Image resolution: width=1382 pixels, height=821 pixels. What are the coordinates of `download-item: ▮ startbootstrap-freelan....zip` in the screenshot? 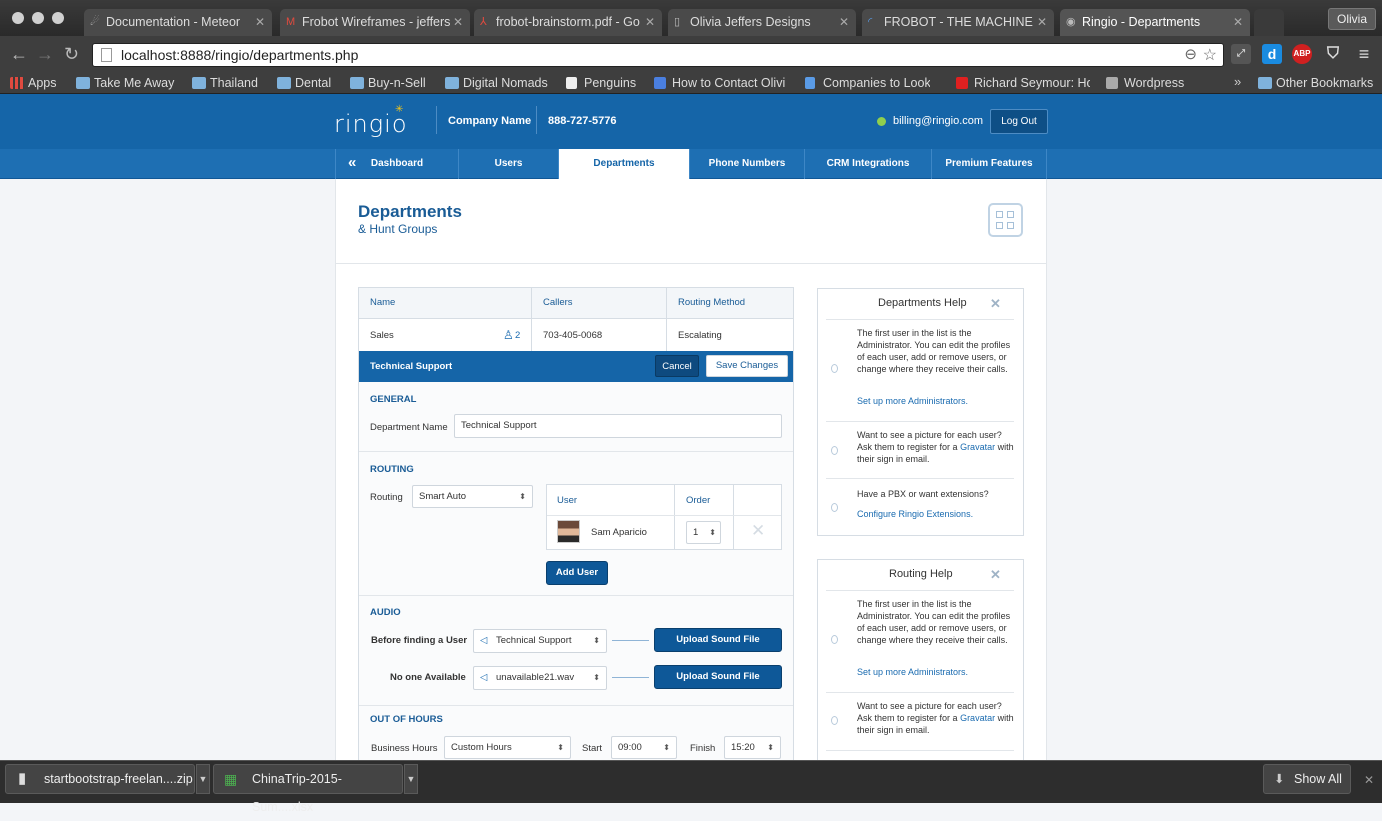 It's located at (100, 779).